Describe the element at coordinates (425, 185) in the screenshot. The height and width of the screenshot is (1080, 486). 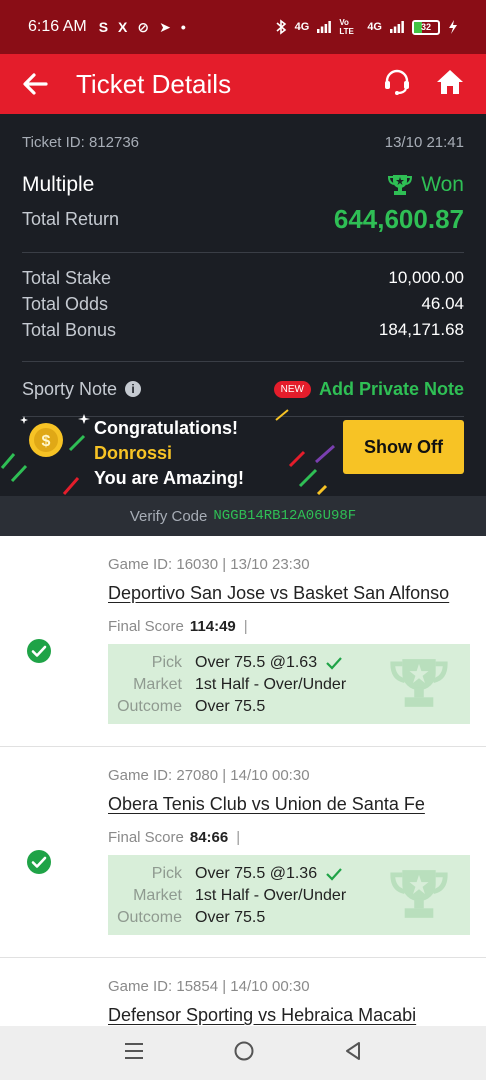
I see `won-status: Won` at that location.